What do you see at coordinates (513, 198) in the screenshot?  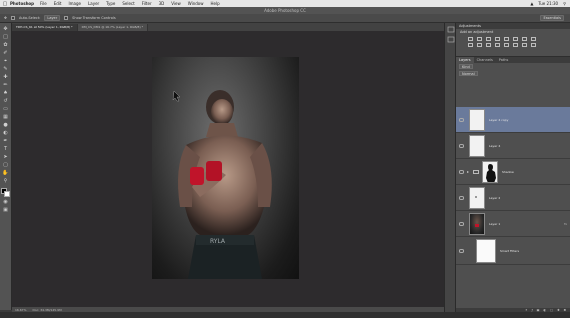 I see `layer-row-layer-2: Layer 2` at bounding box center [513, 198].